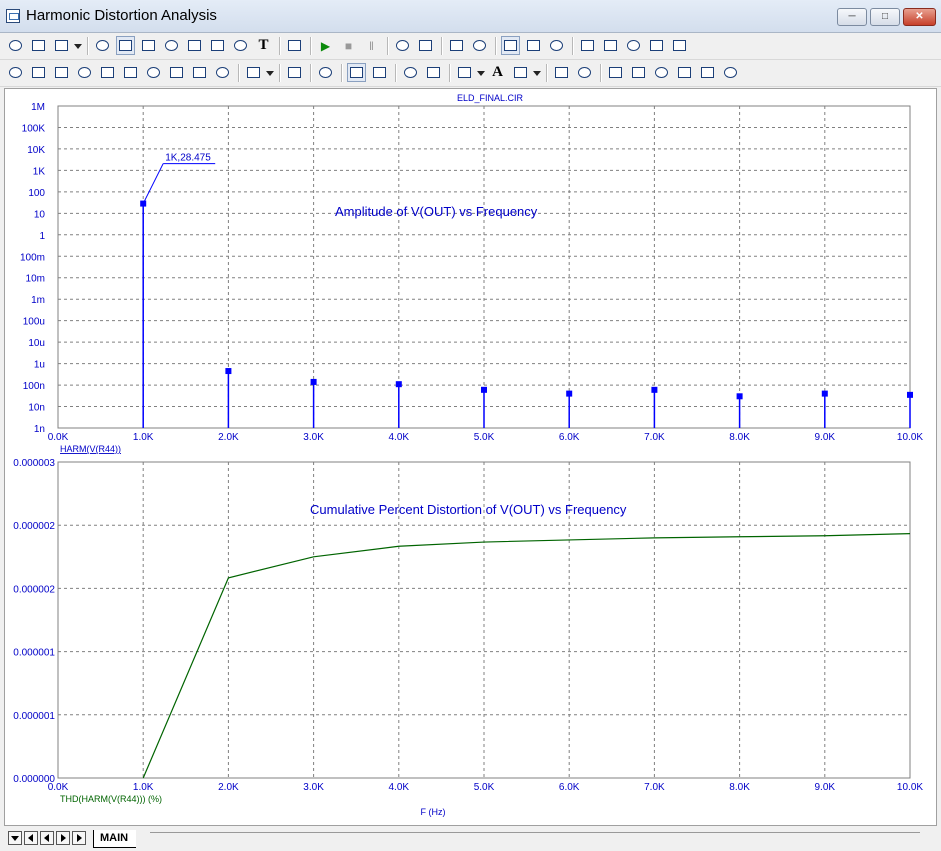 The width and height of the screenshot is (941, 851). I want to click on fit-icon, so click(379, 72).